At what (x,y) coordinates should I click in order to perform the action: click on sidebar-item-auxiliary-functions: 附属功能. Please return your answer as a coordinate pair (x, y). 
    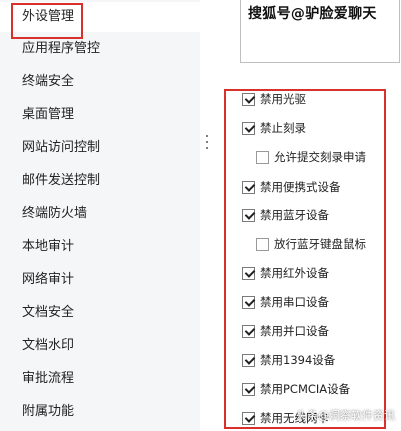
    Looking at the image, I should click on (100, 412).